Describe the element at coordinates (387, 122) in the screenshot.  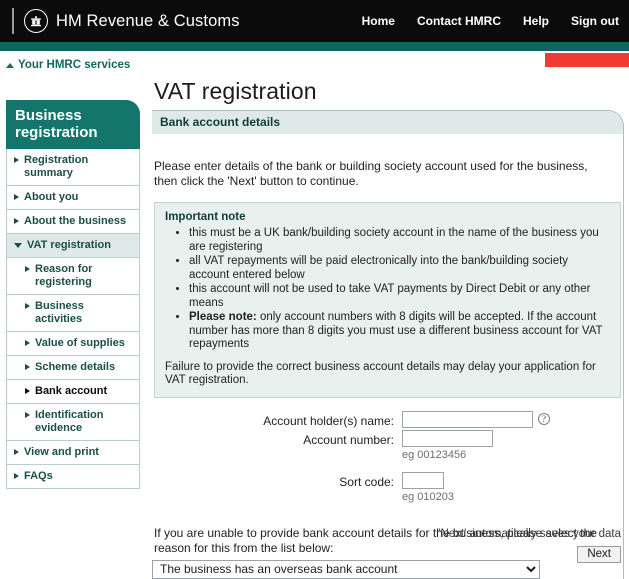
I see `panel-heading: Bank account details` at that location.